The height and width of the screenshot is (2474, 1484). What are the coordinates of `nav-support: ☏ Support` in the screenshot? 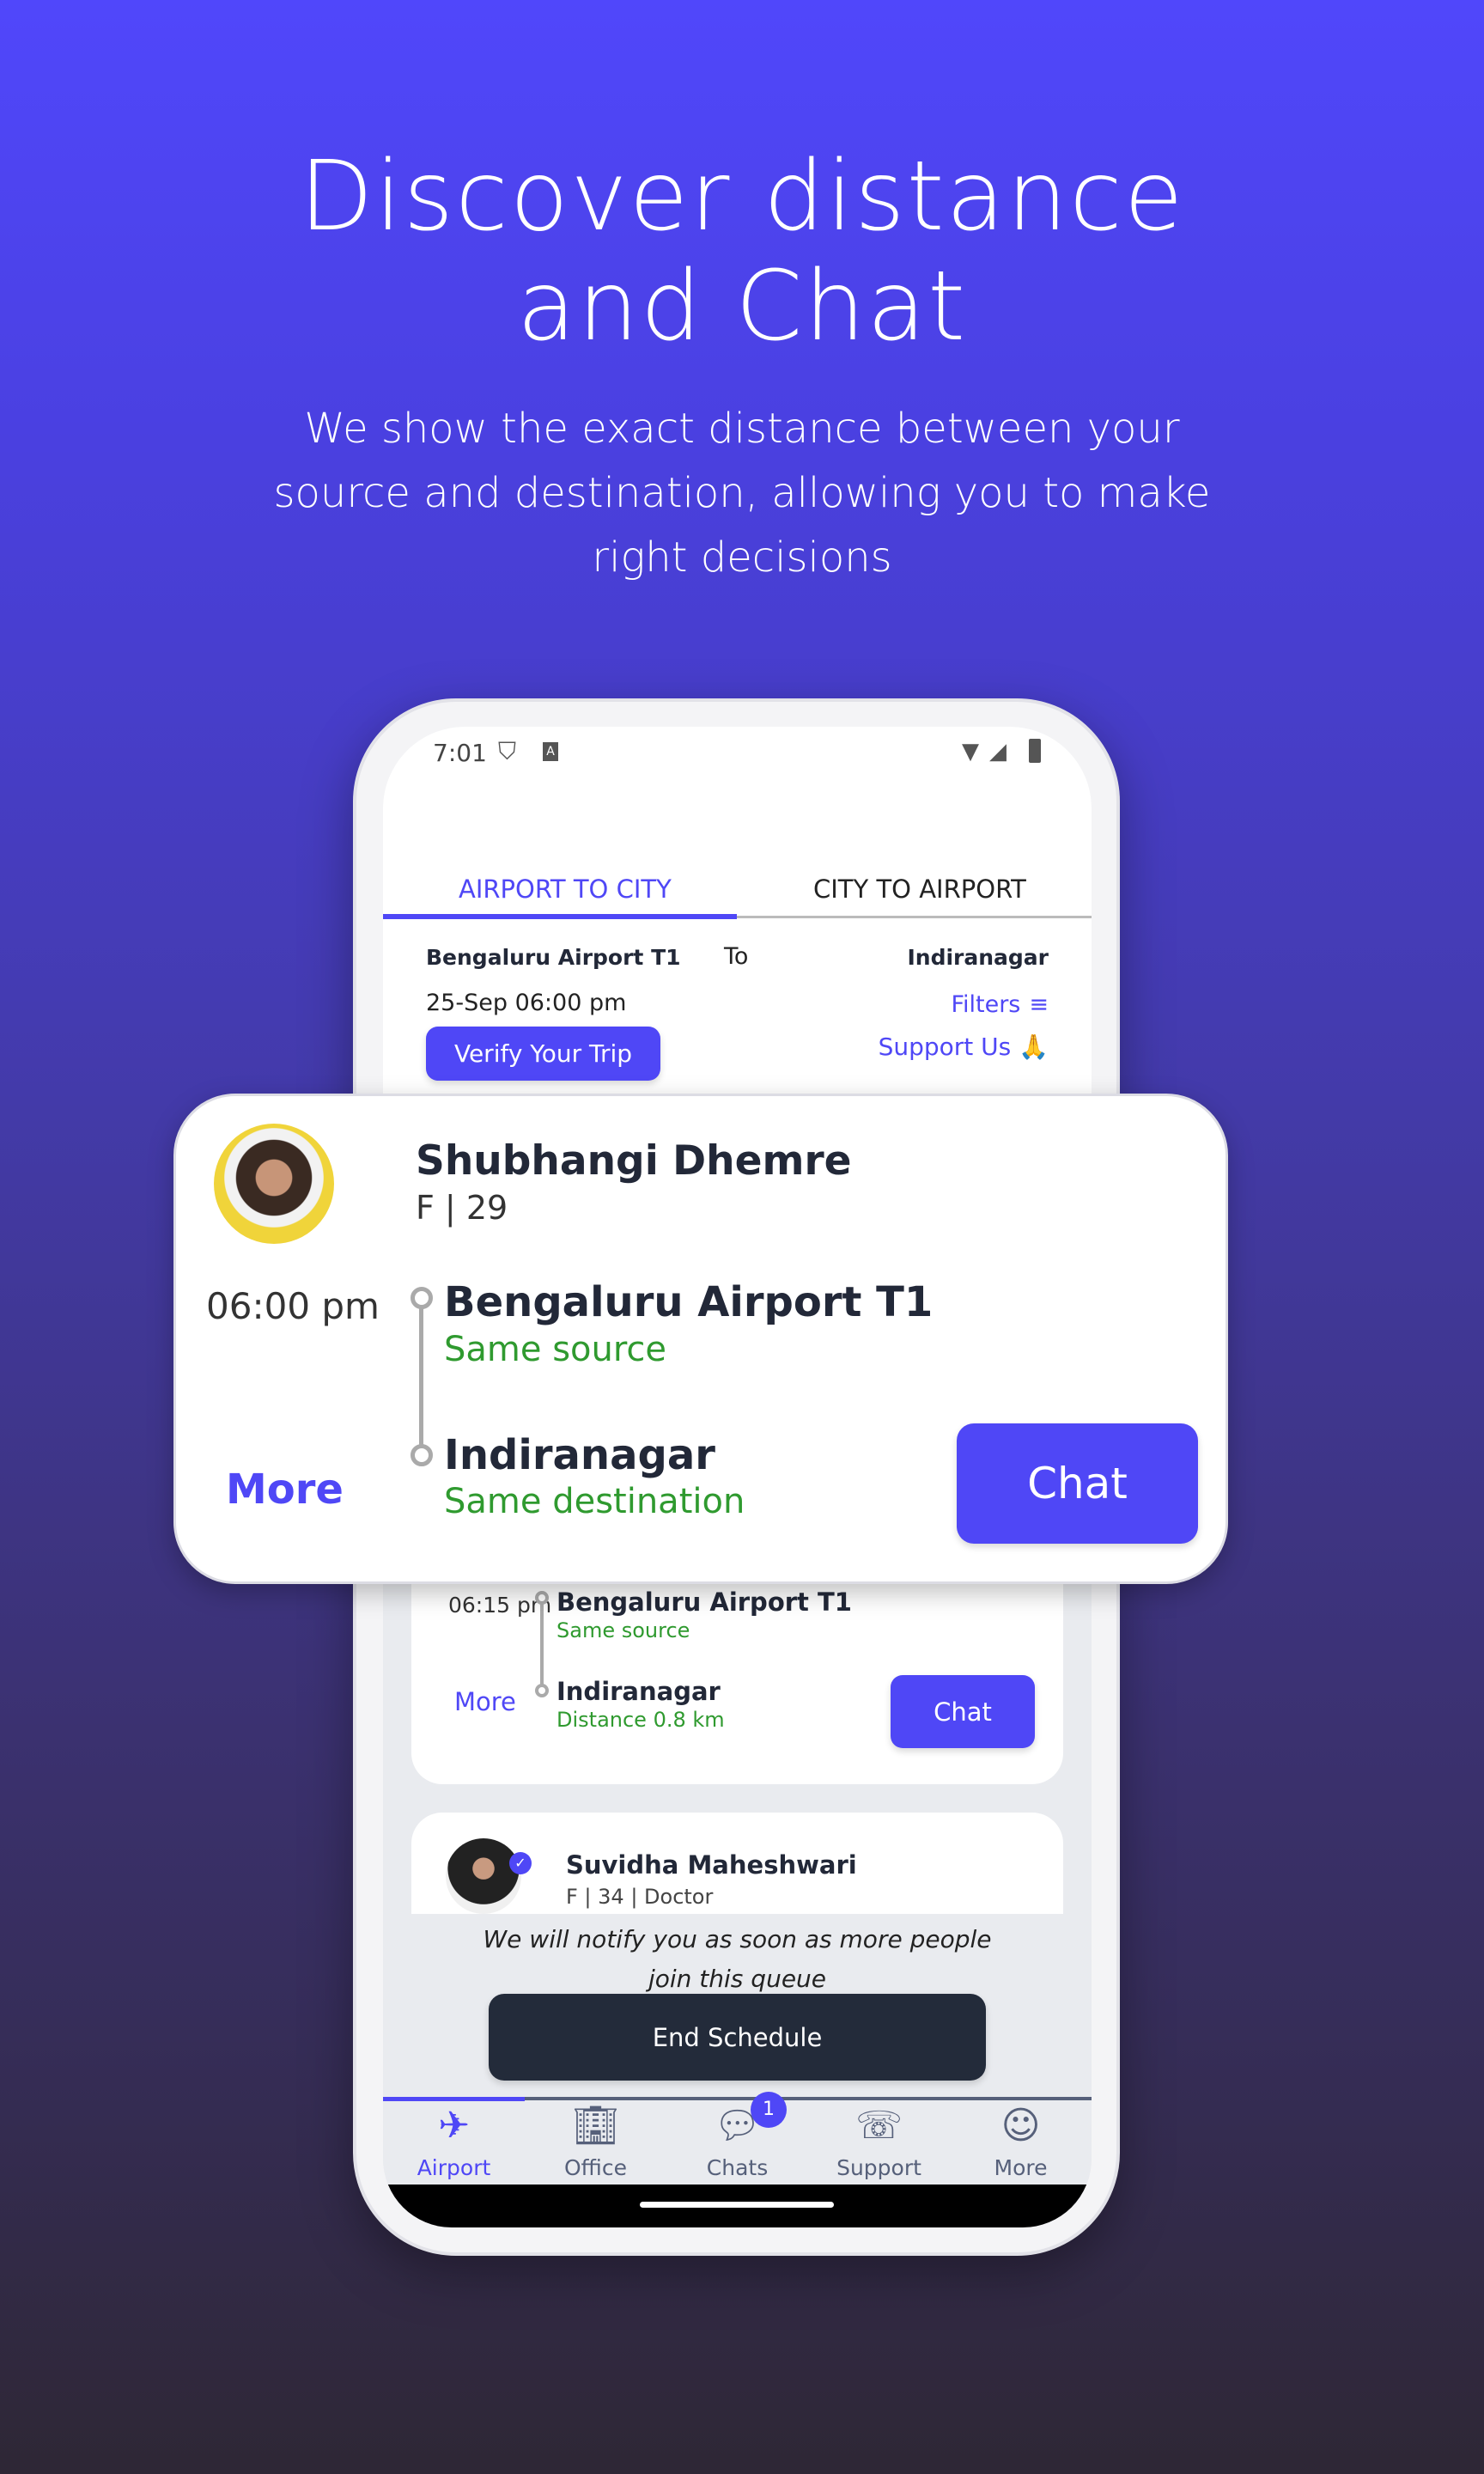 It's located at (879, 2140).